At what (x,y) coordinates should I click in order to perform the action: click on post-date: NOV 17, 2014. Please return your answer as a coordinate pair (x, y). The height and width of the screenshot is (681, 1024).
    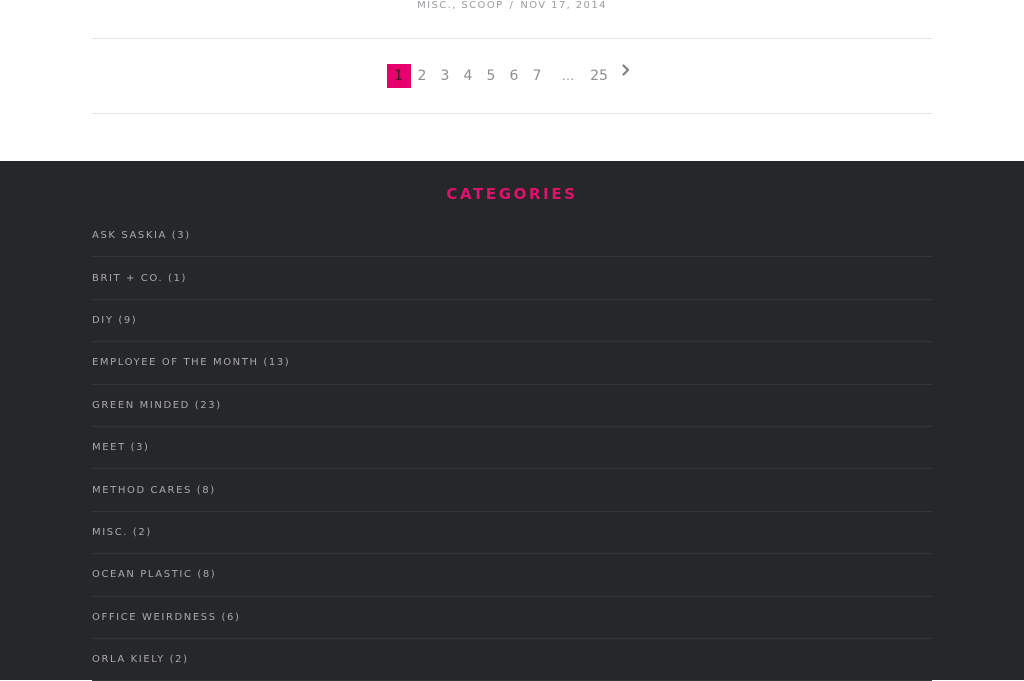
    Looking at the image, I should click on (563, 5).